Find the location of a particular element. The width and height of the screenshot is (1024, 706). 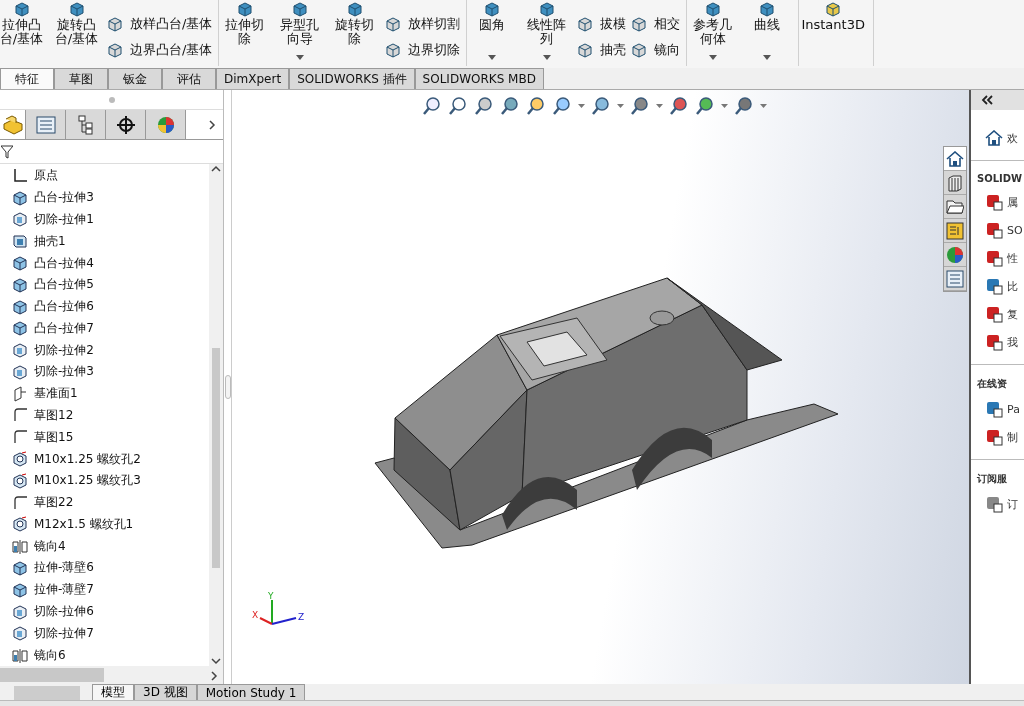

model-tab: Motion Study 1 is located at coordinates (251, 692).